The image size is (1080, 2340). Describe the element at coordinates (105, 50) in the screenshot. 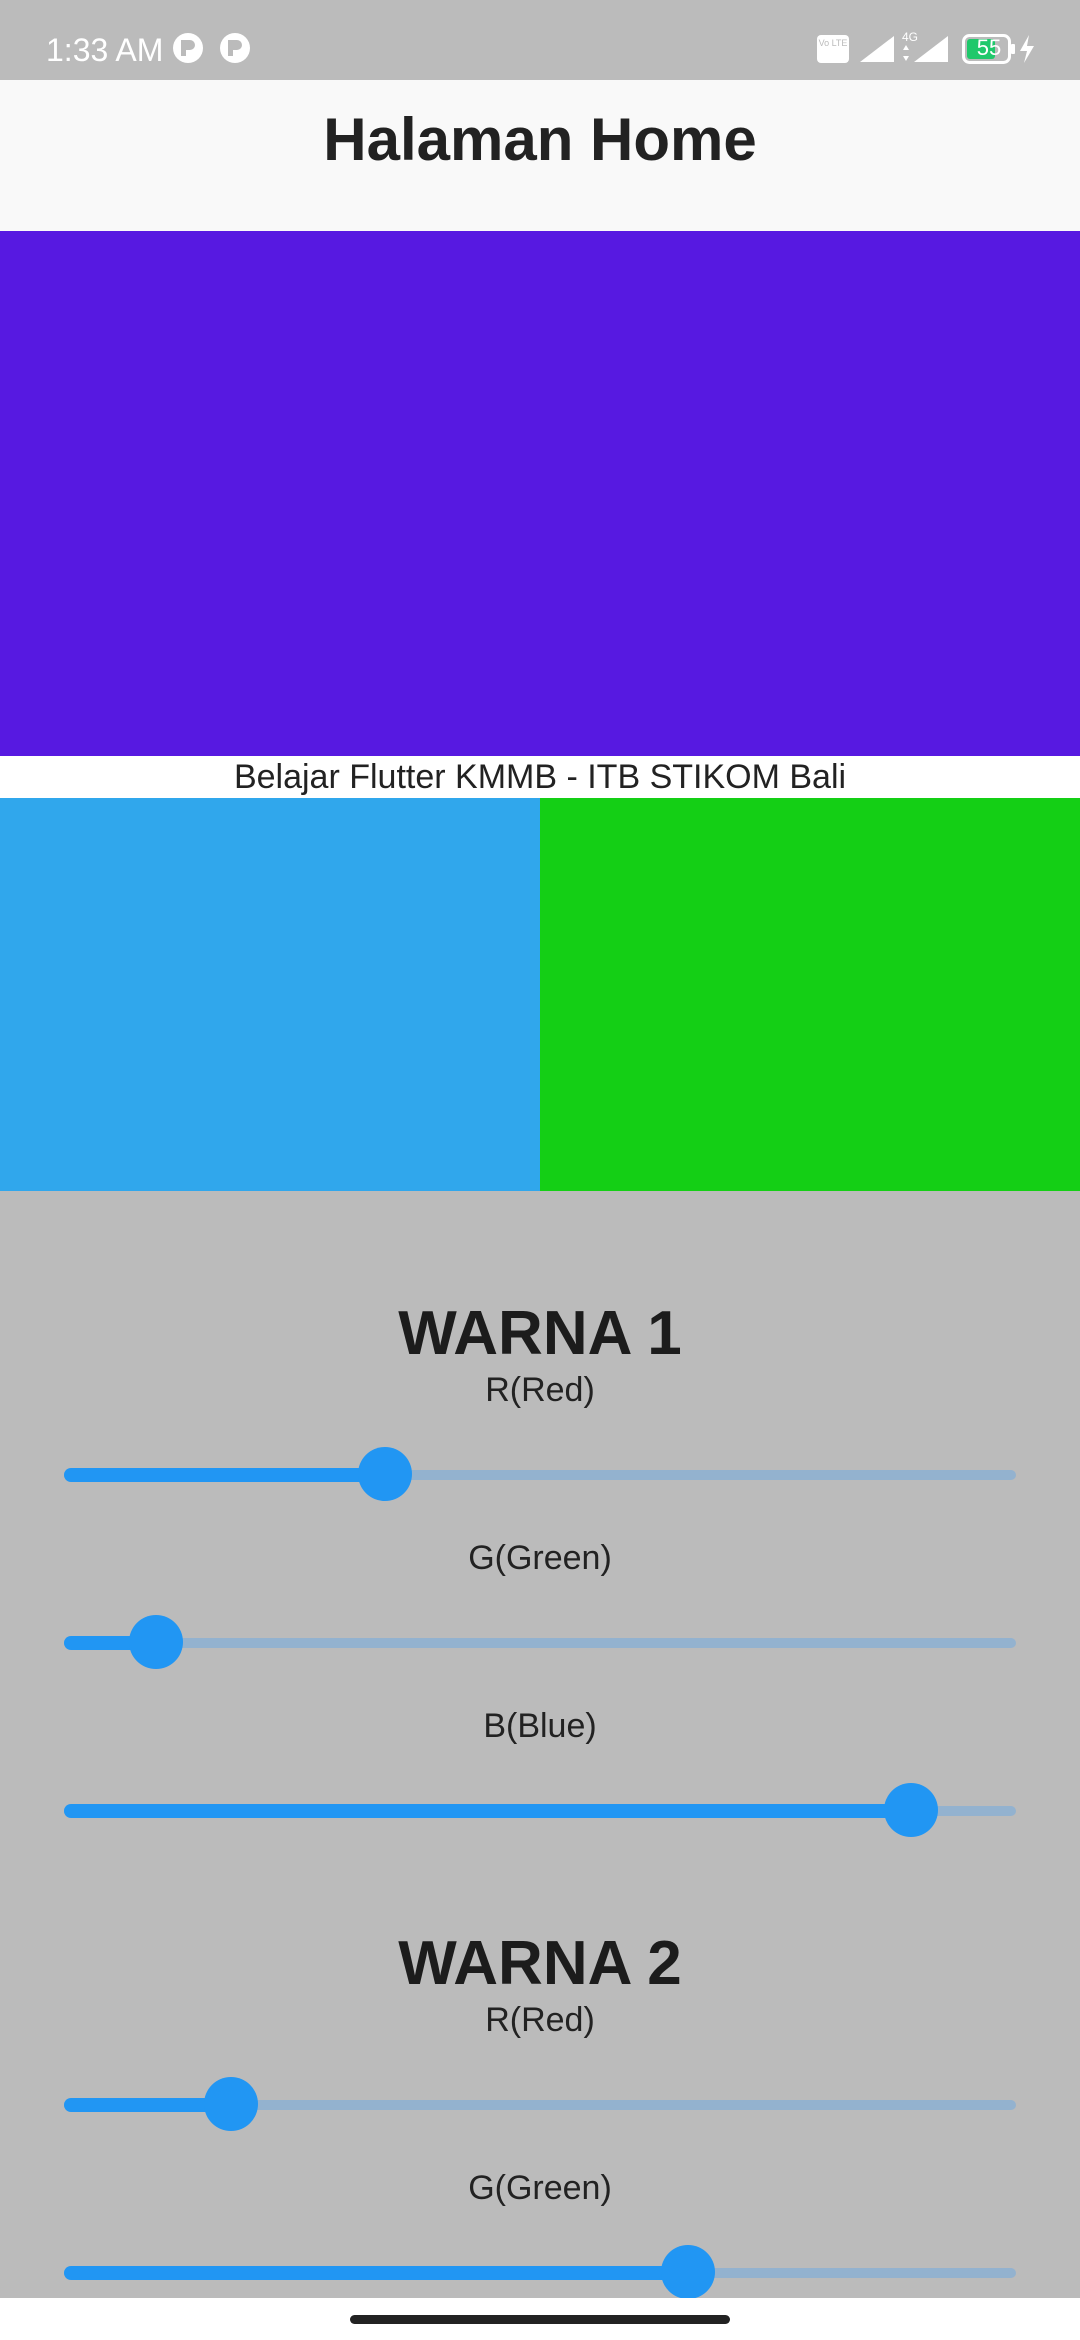

I see `status-time: 1:33 AM` at that location.